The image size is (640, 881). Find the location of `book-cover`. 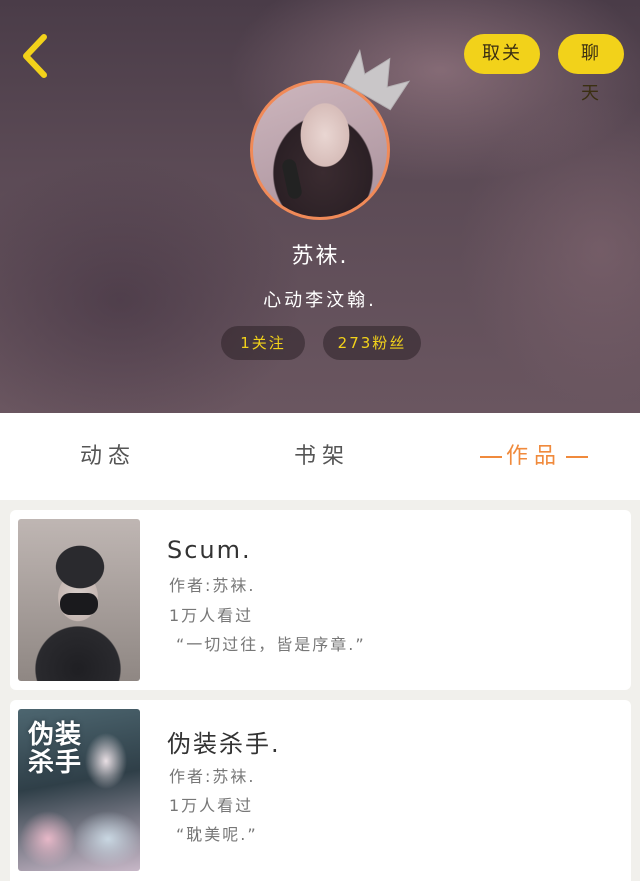

book-cover is located at coordinates (79, 600).